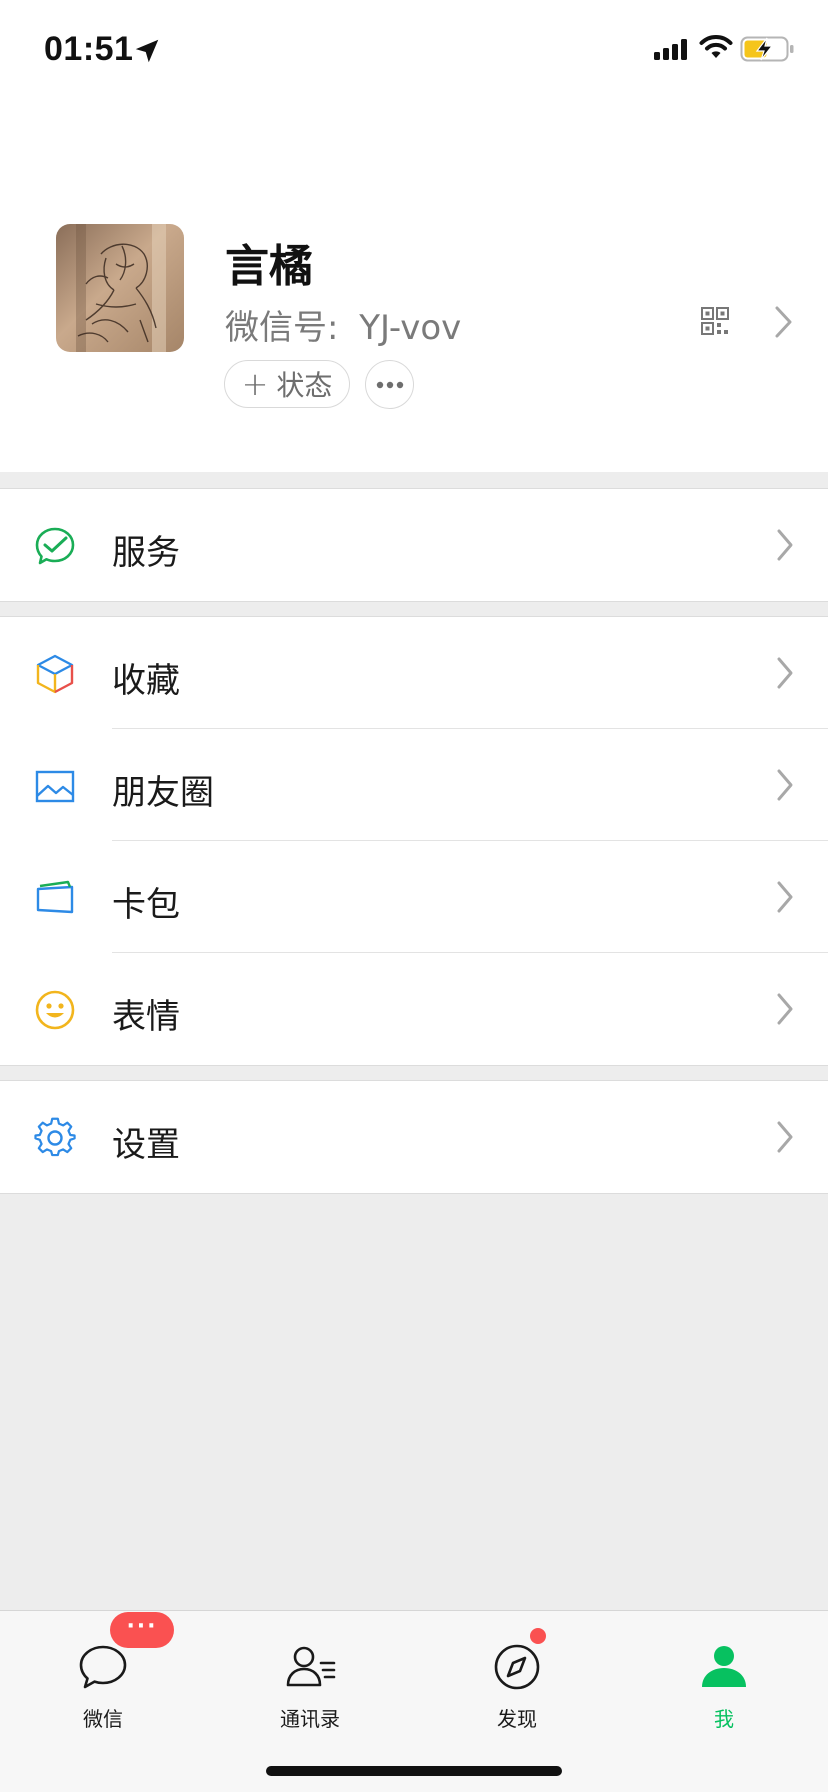  I want to click on menu-label: 收藏, so click(146, 681).